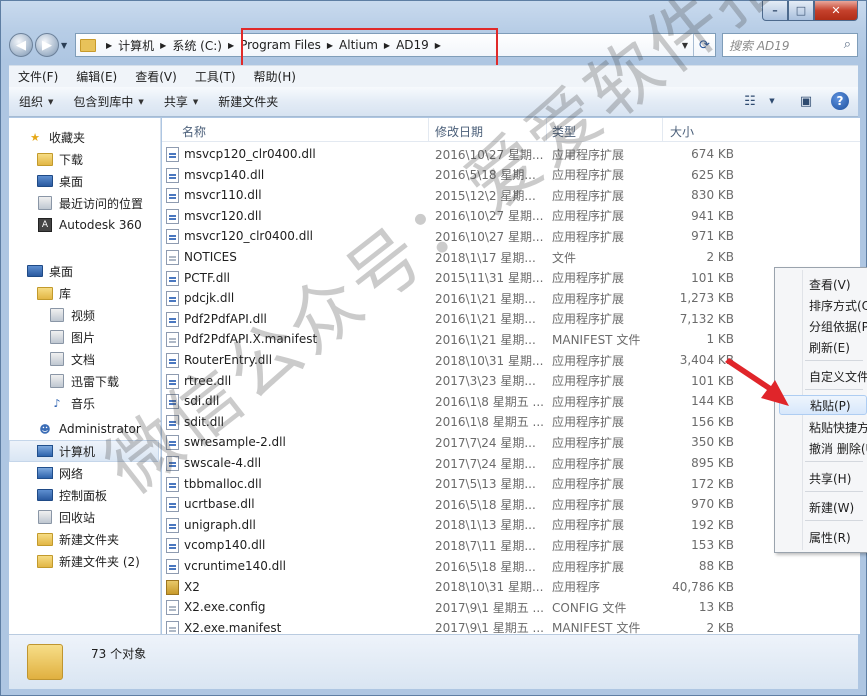 This screenshot has width=867, height=696. What do you see at coordinates (790, 45) in the screenshot?
I see `search-input: 搜索 AD19 ⌕` at bounding box center [790, 45].